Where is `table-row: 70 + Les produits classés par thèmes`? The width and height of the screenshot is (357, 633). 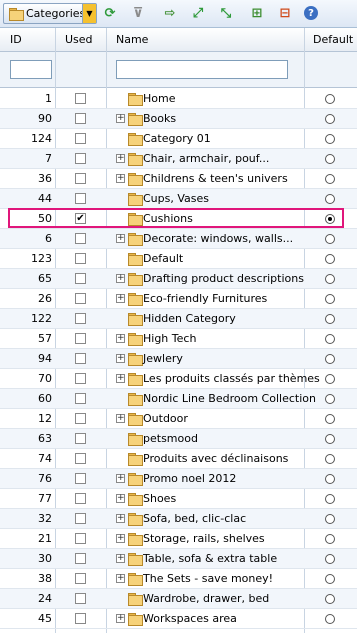
table-row: 70 + Les produits classés par thèmes is located at coordinates (178, 379).